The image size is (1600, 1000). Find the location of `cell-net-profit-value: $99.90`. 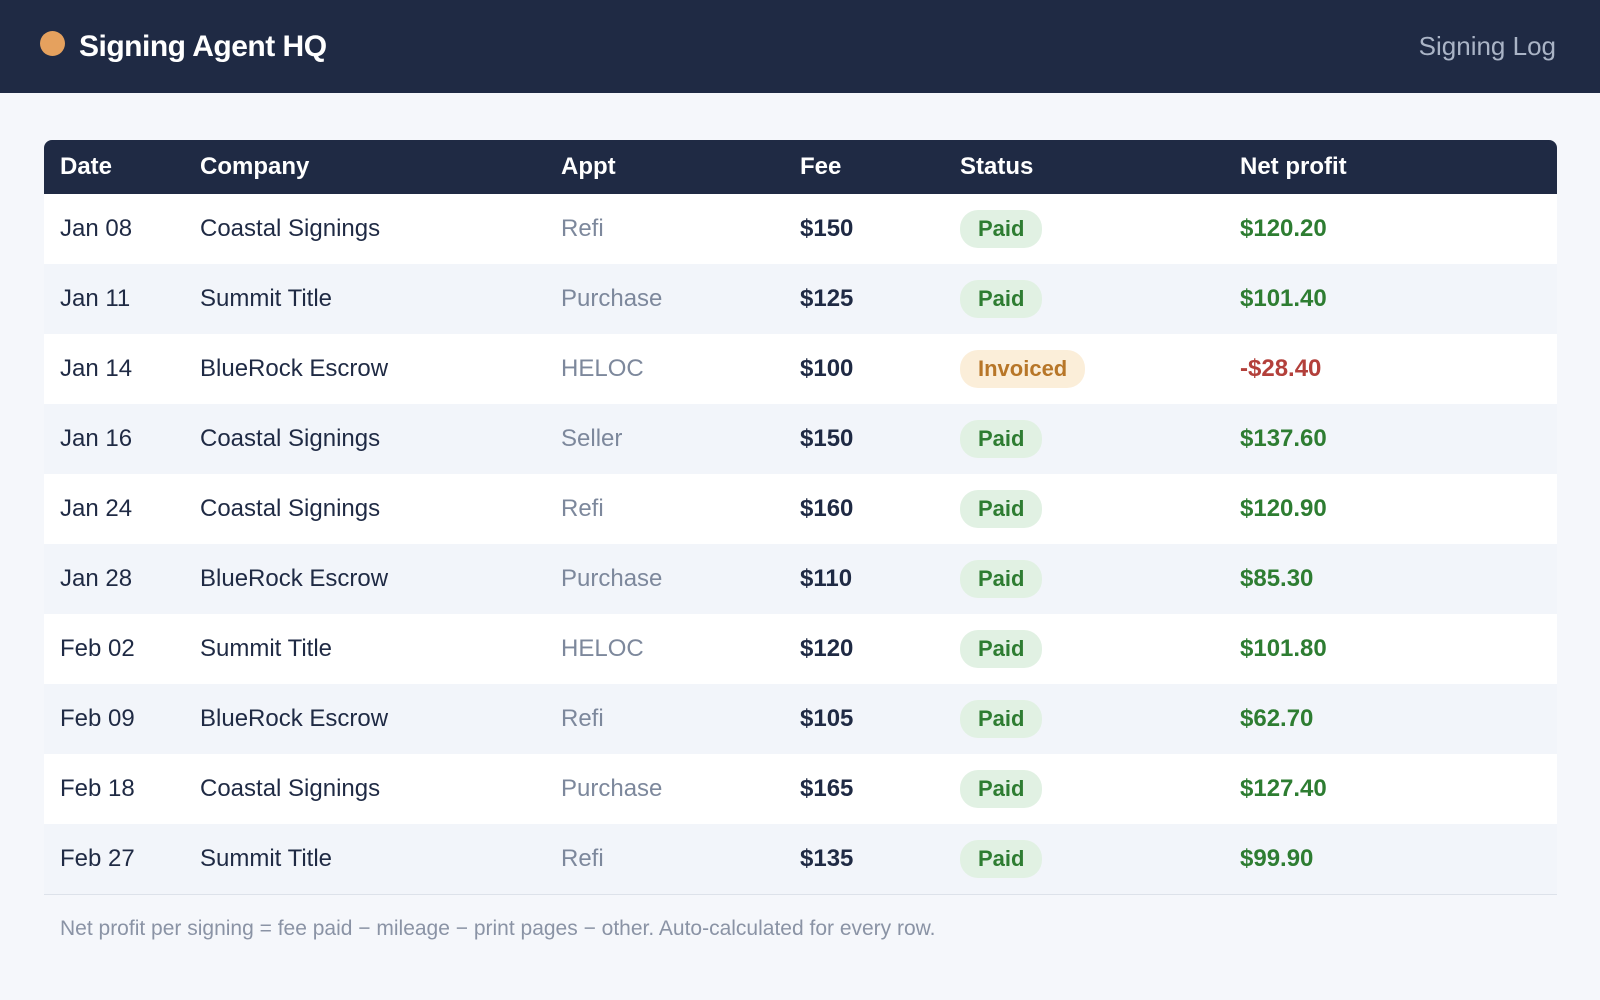

cell-net-profit-value: $99.90 is located at coordinates (1277, 858).